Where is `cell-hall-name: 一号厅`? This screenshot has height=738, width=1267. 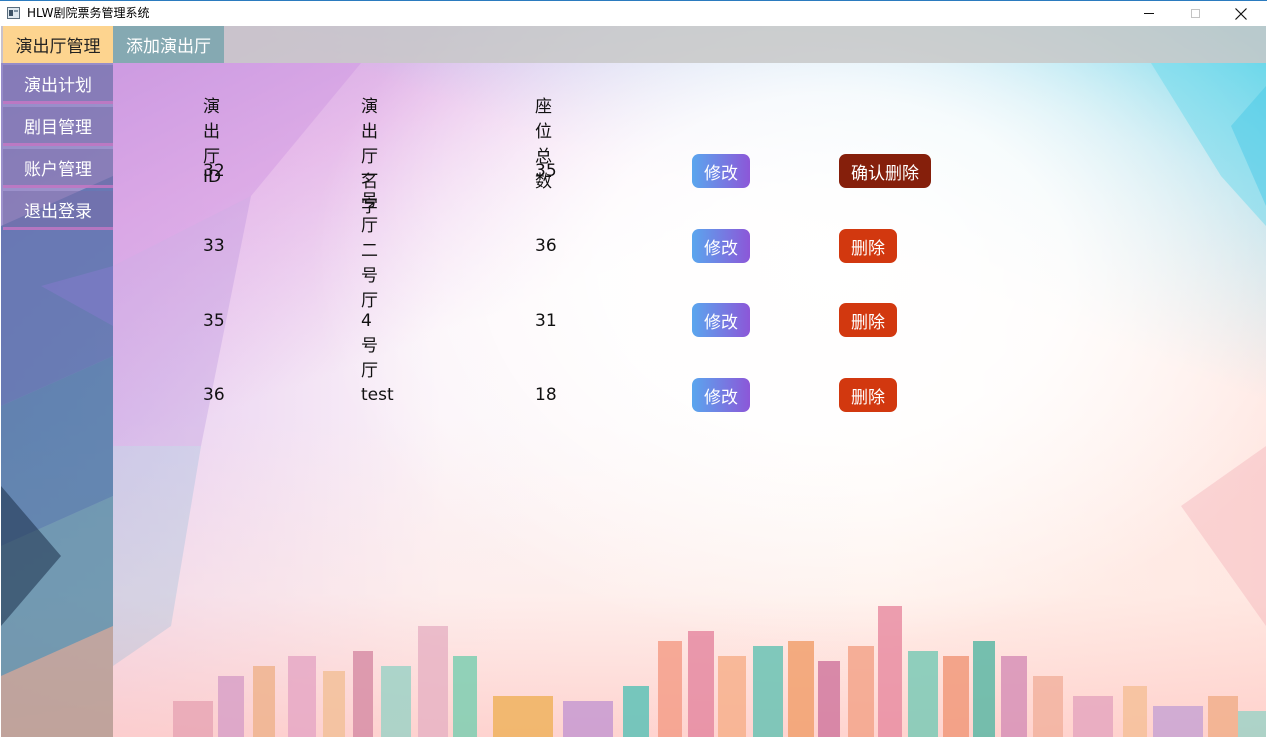
cell-hall-name: 一号厅 is located at coordinates (369, 201).